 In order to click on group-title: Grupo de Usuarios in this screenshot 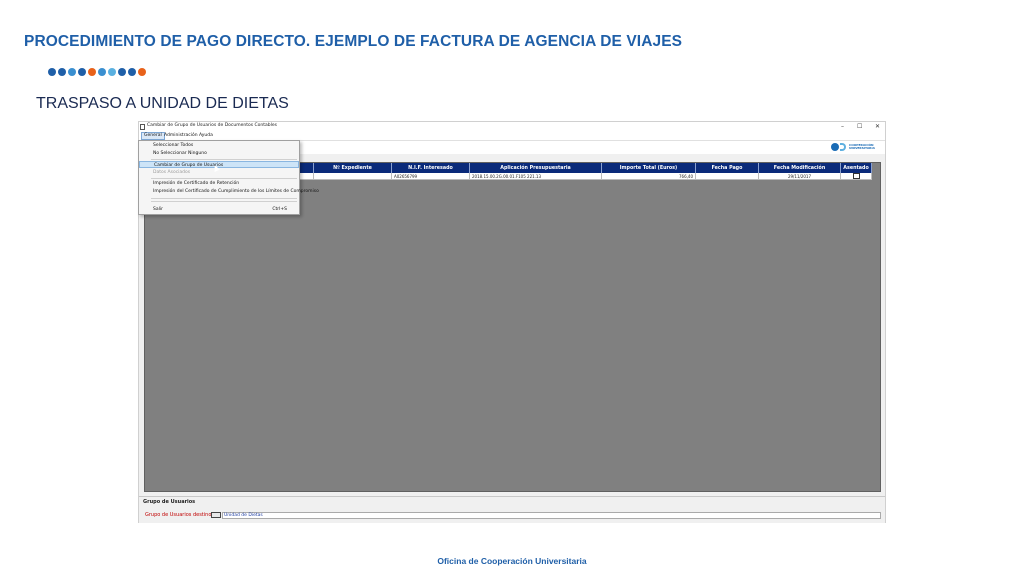, I will do `click(169, 502)`.